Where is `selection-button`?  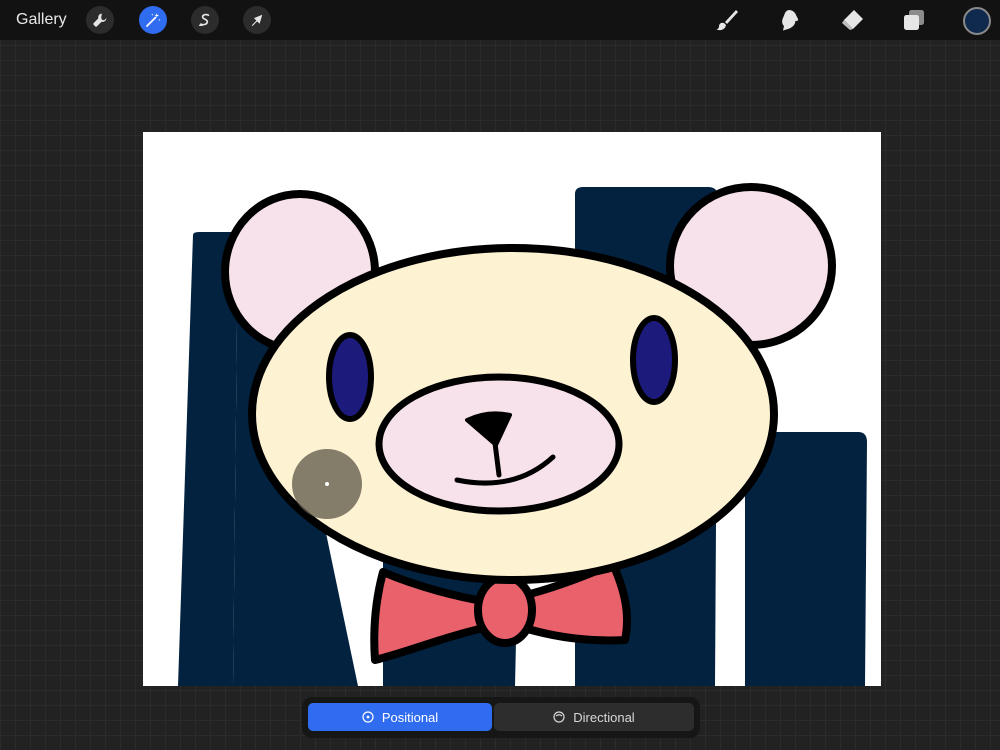
selection-button is located at coordinates (205, 20).